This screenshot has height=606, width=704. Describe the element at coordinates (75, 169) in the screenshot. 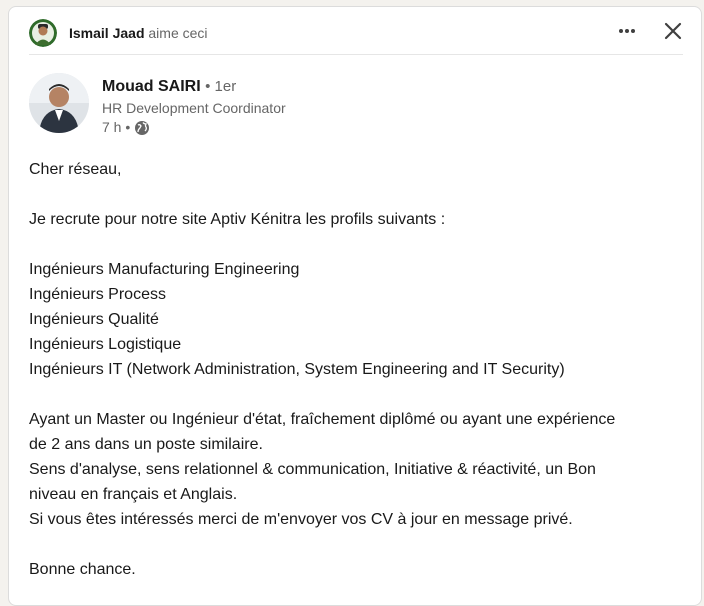

I see `post-body-line: Cher réseau,` at that location.